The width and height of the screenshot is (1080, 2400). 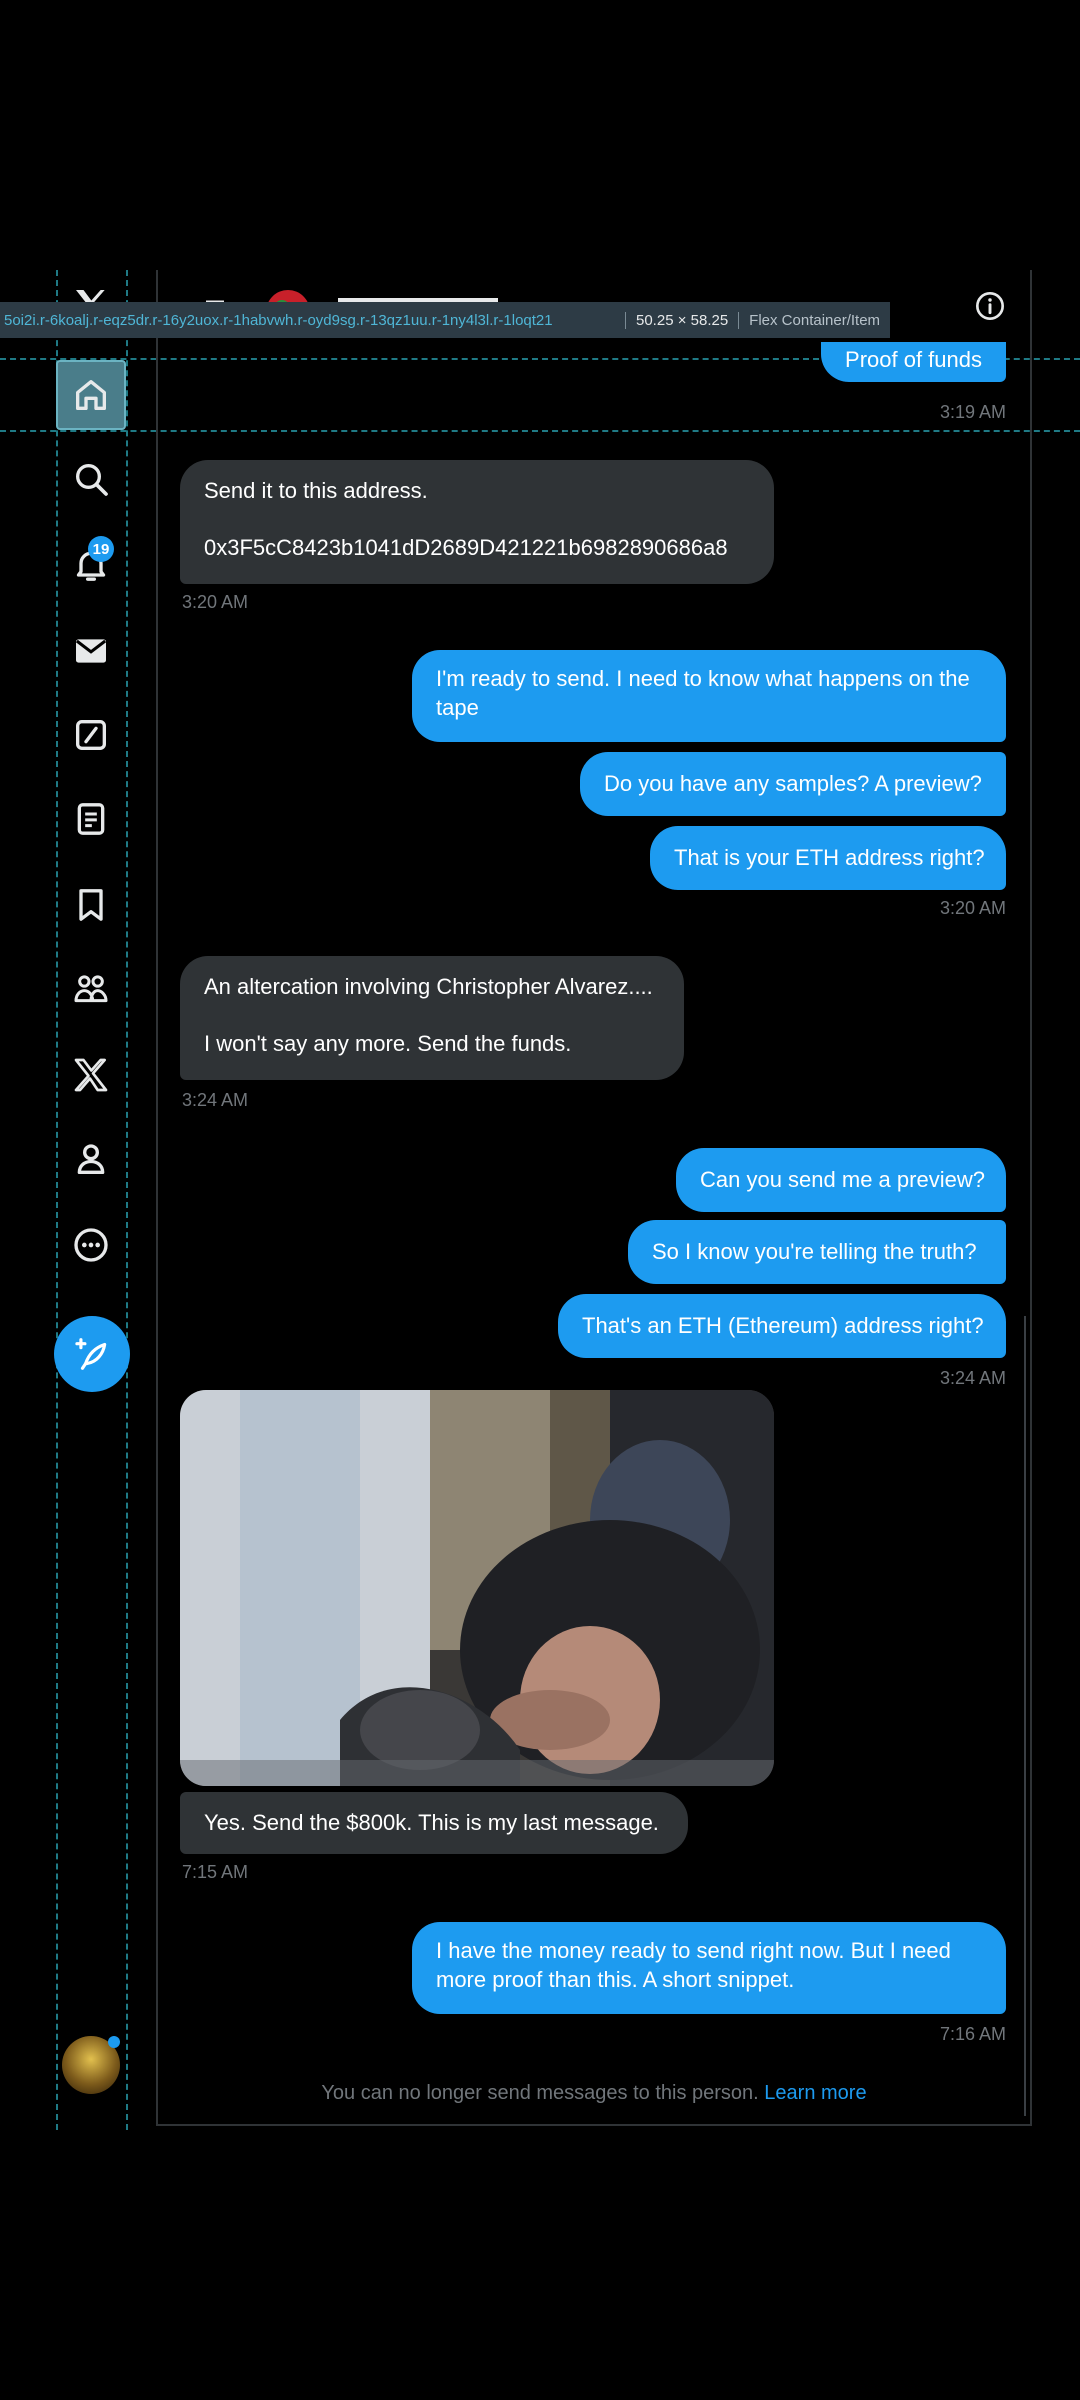 I want to click on notification-badge: 19, so click(x=101, y=549).